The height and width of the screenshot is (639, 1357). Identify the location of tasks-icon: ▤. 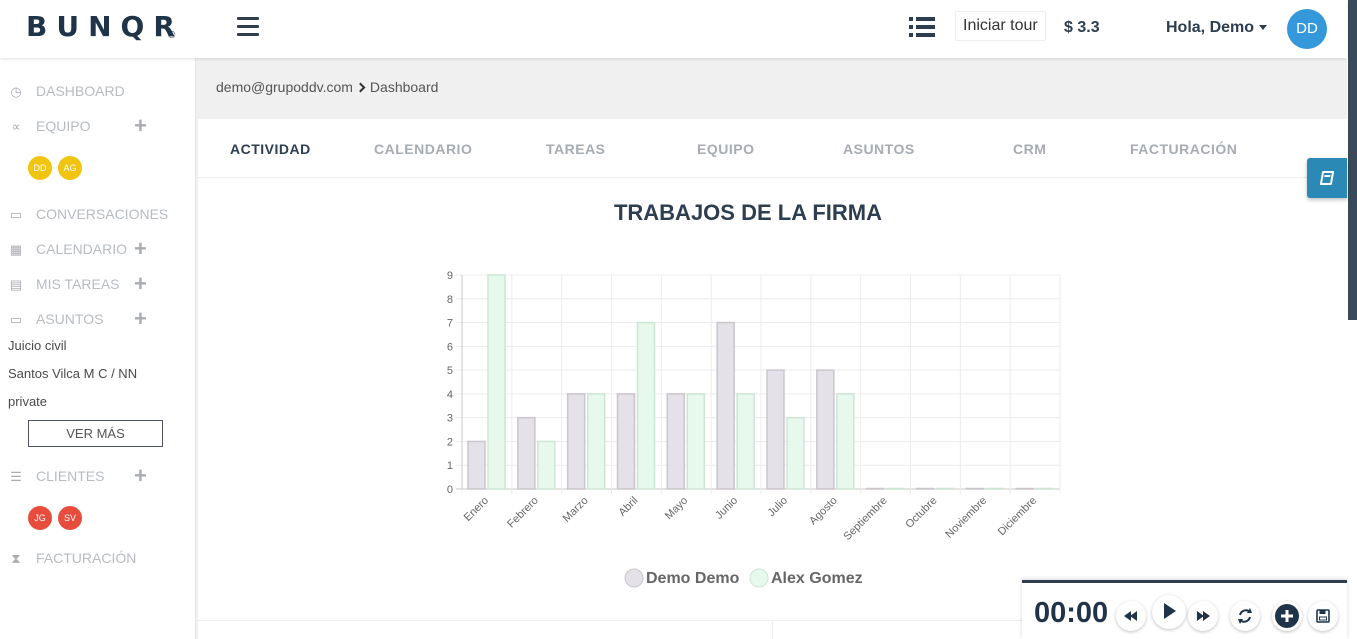
(16, 284).